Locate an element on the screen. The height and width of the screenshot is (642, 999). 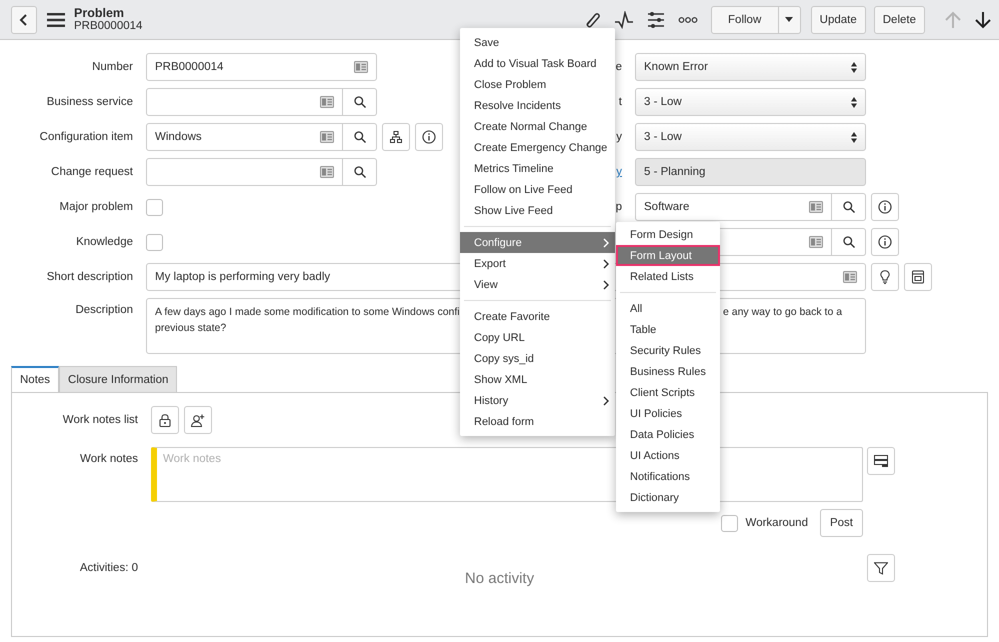
tab: Closure Information is located at coordinates (118, 379).